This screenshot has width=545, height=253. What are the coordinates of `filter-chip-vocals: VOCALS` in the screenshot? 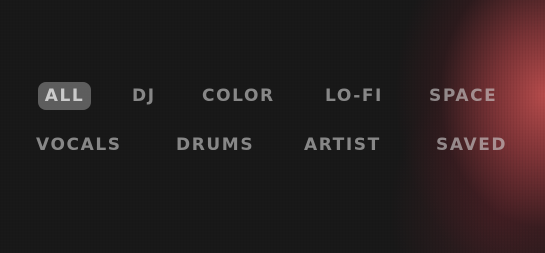 It's located at (79, 145).